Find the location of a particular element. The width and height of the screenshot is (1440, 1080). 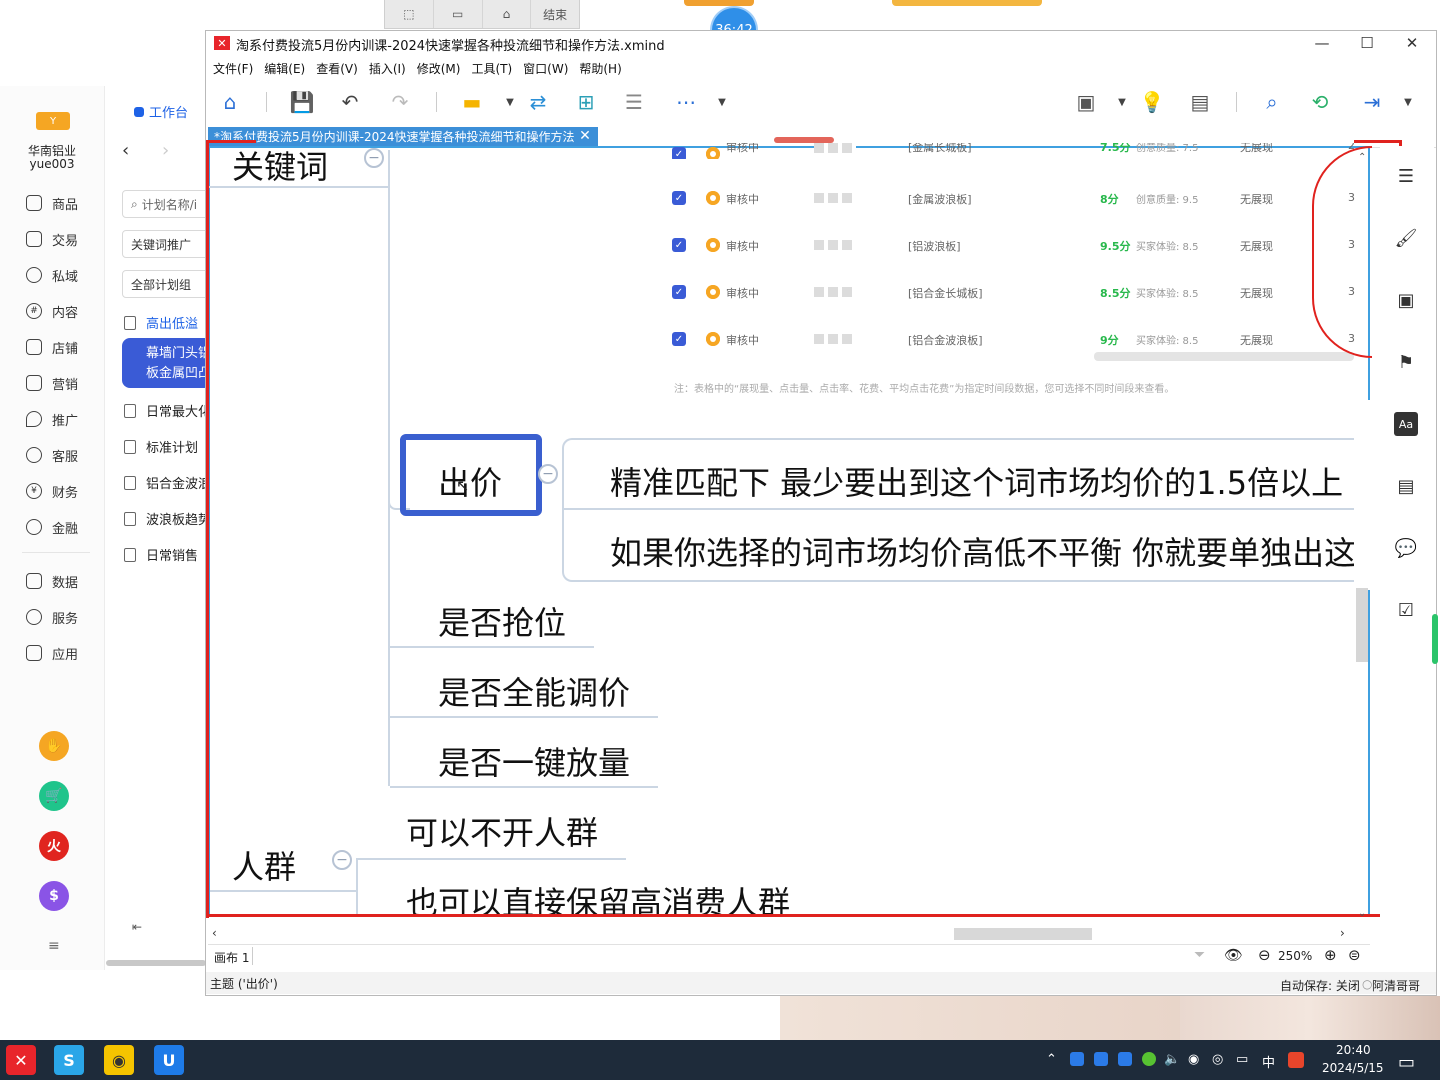

tray-expand-icon: ⌃ is located at coordinates (1051, 1059).